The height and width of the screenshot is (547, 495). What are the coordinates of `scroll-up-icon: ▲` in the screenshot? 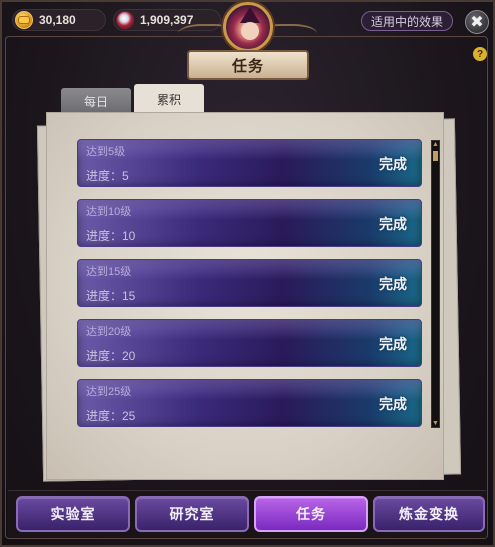 It's located at (435, 144).